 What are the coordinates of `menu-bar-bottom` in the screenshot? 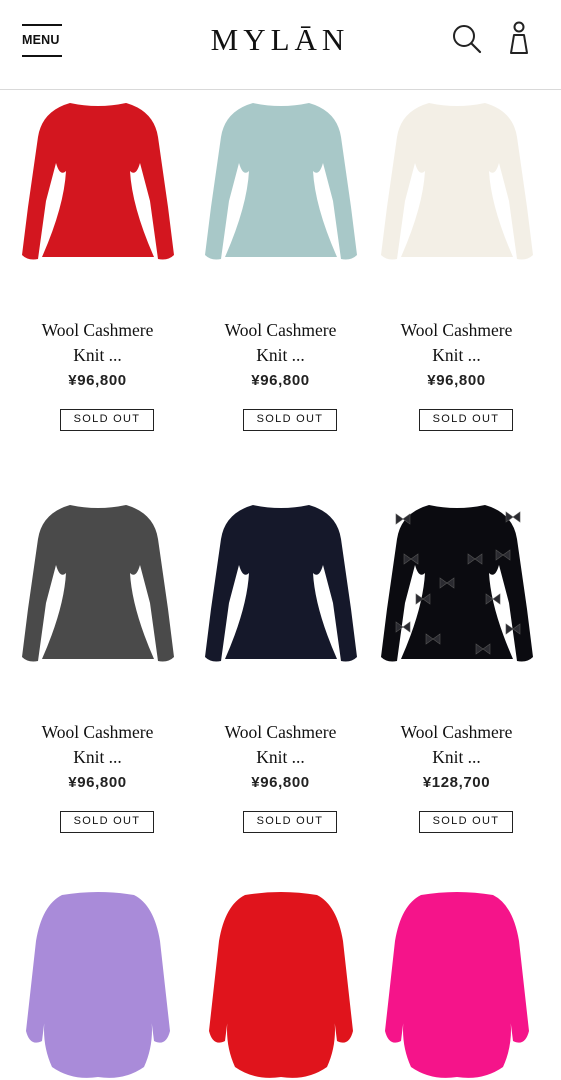 It's located at (42, 56).